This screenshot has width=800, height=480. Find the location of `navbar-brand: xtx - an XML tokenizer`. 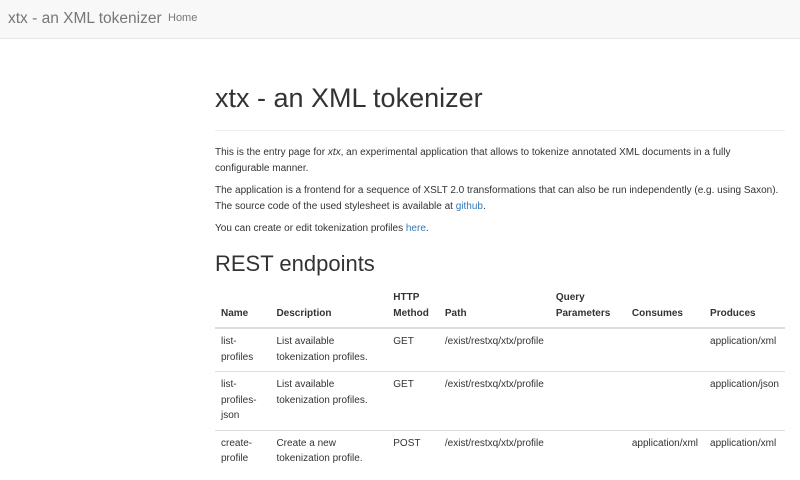

navbar-brand: xtx - an XML tokenizer is located at coordinates (85, 19).